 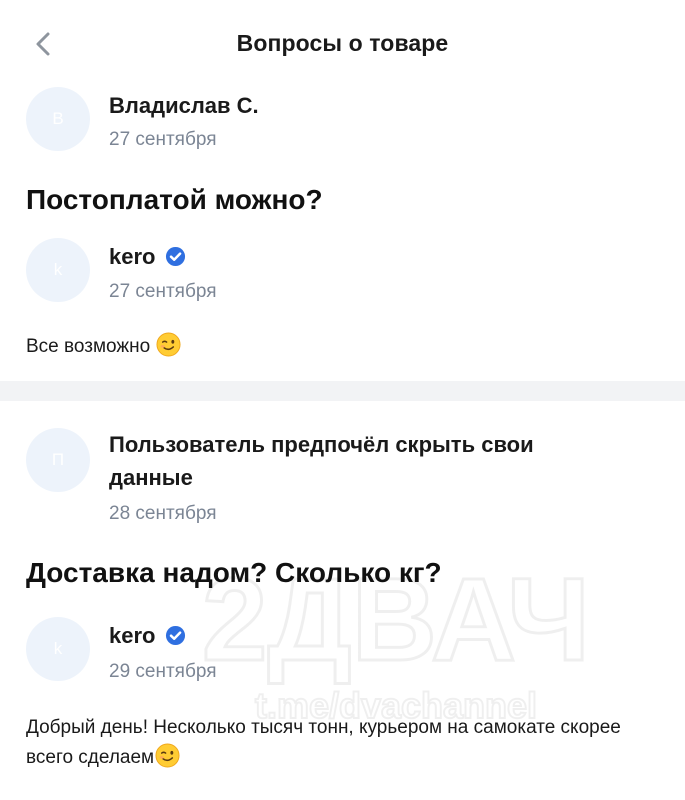 What do you see at coordinates (184, 105) in the screenshot?
I see `author-name: Владислав С.` at bounding box center [184, 105].